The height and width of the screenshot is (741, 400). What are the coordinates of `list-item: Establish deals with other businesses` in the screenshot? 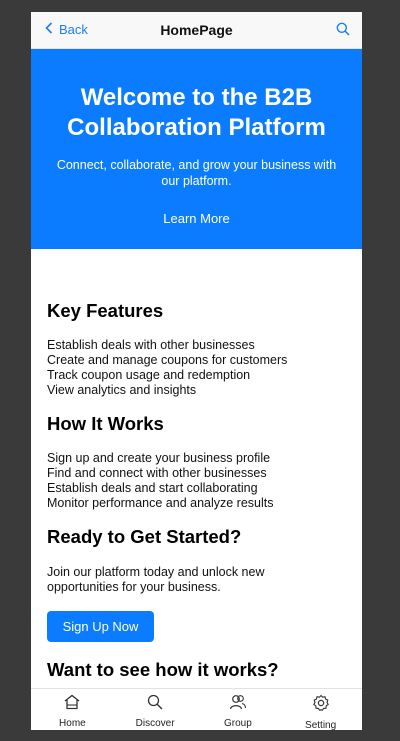 It's located at (151, 345).